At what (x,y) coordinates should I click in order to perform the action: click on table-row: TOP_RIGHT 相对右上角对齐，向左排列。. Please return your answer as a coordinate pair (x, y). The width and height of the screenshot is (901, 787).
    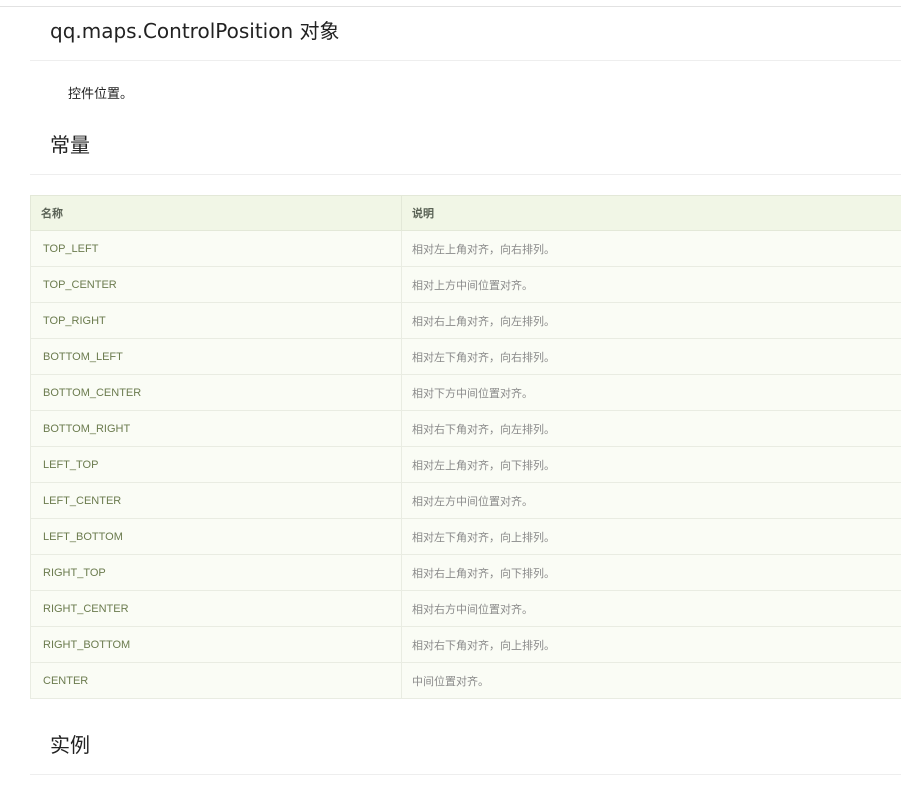
    Looking at the image, I should click on (465, 320).